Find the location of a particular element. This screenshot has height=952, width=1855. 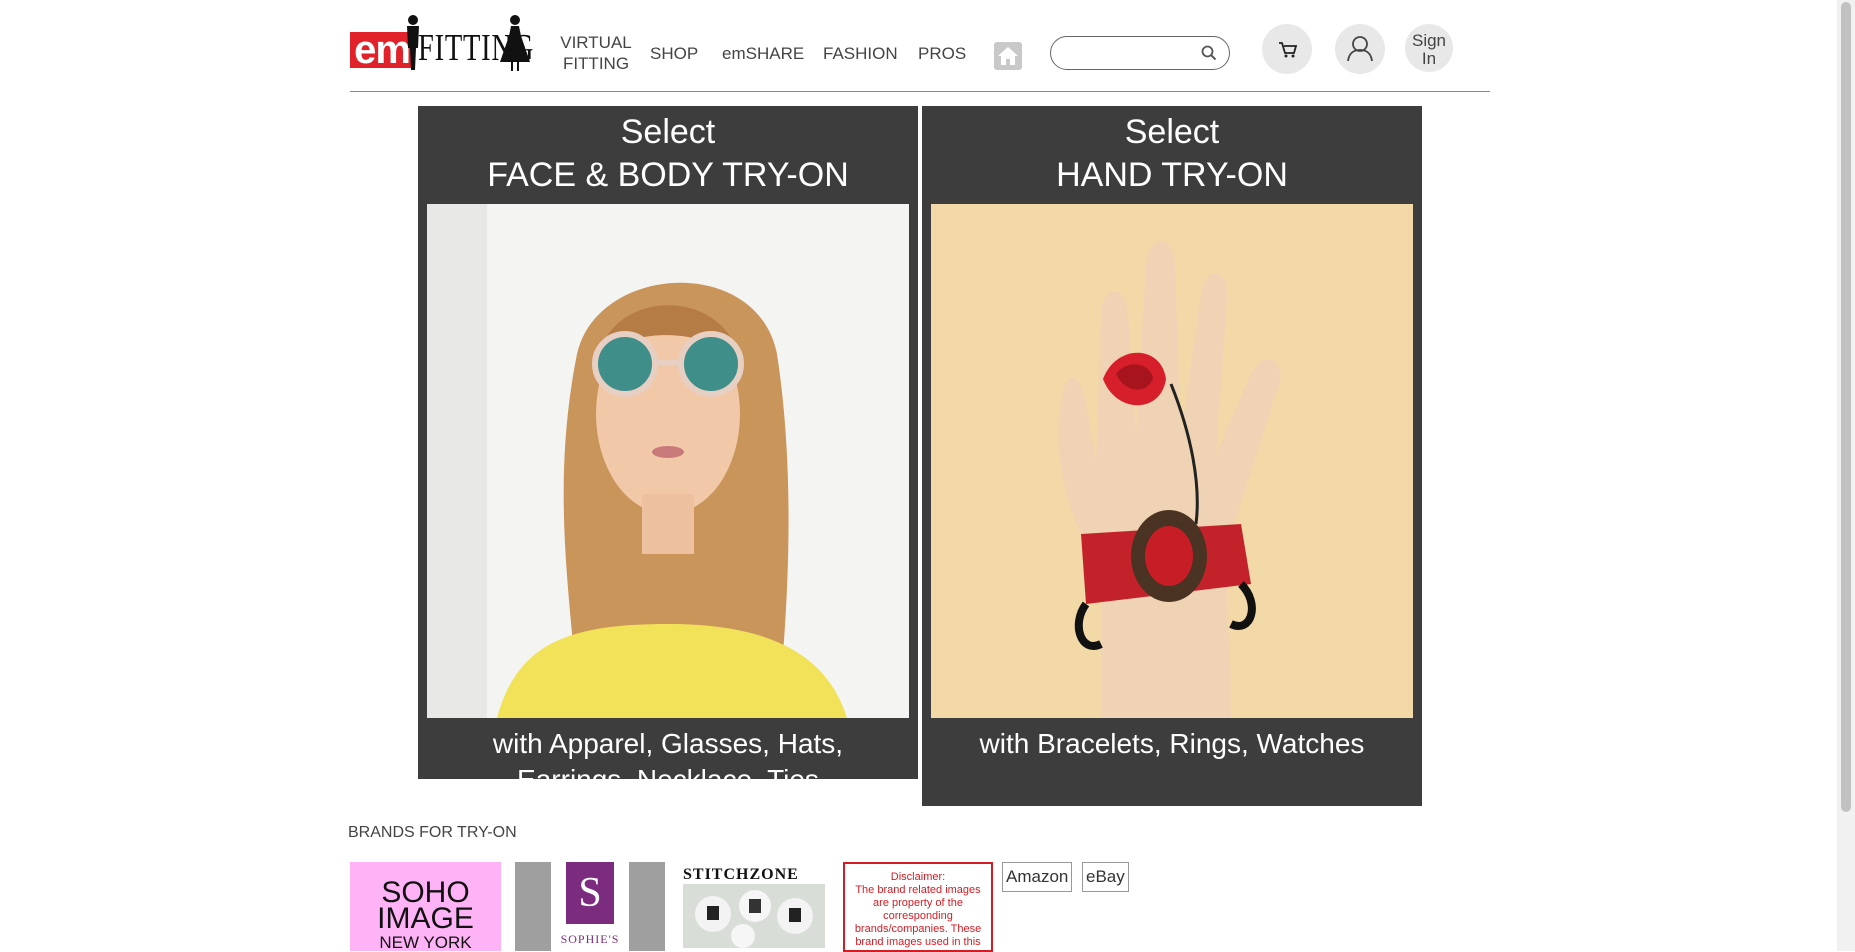

nav-shop: SHOP is located at coordinates (674, 53).